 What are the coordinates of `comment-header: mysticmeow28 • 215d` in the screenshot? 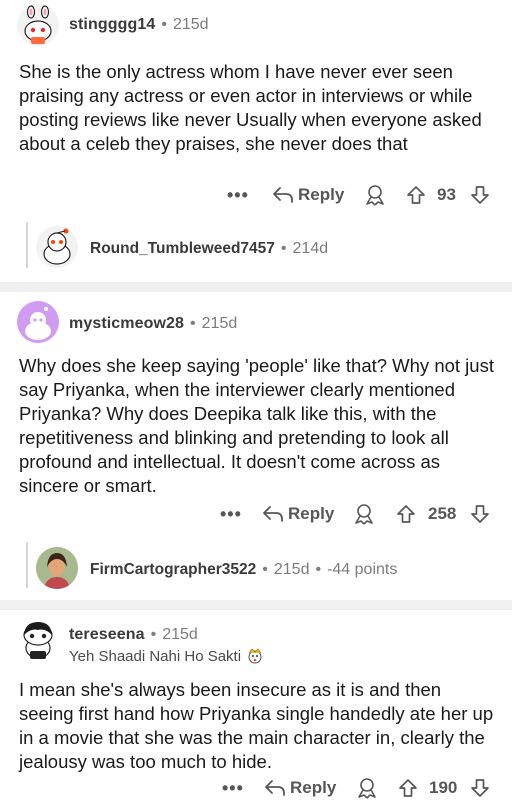 It's located at (153, 324).